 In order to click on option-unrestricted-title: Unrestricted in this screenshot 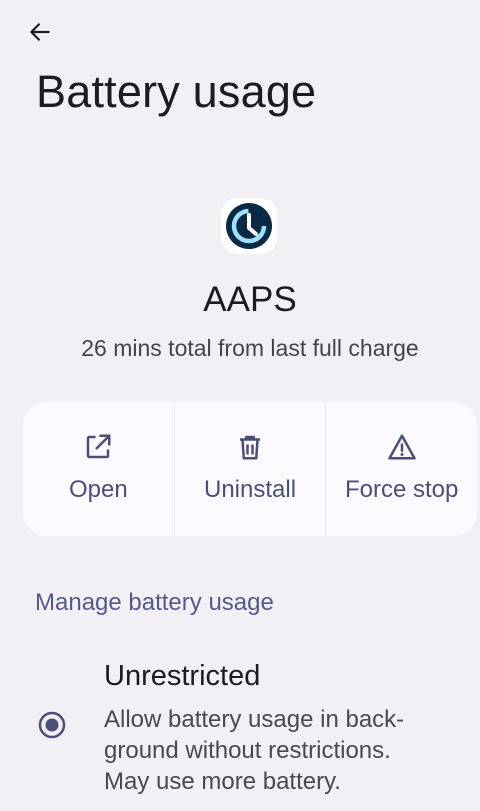, I will do `click(182, 676)`.